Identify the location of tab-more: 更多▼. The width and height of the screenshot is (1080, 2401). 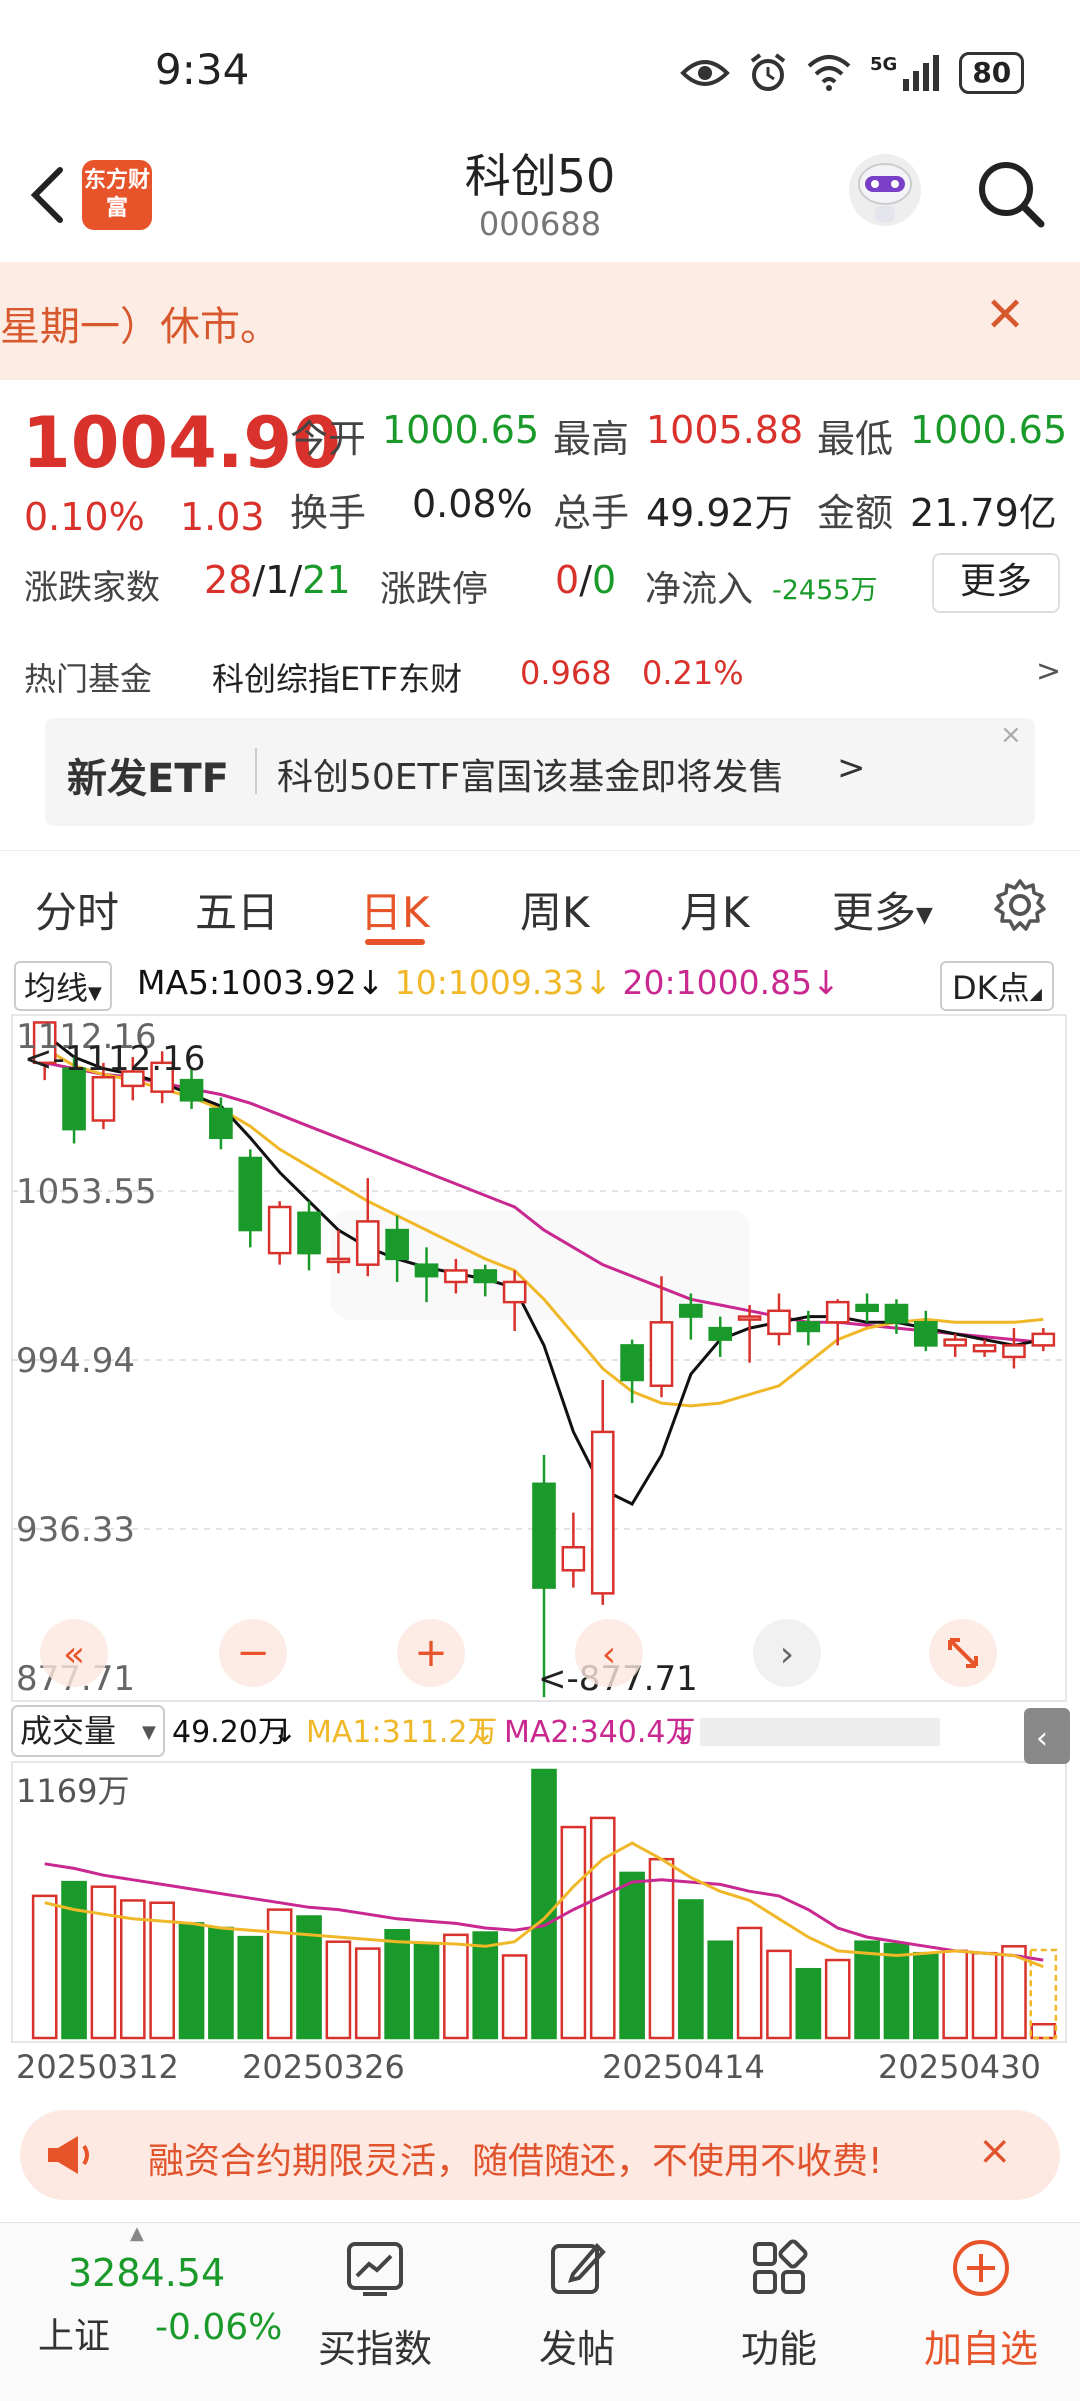
(882, 909).